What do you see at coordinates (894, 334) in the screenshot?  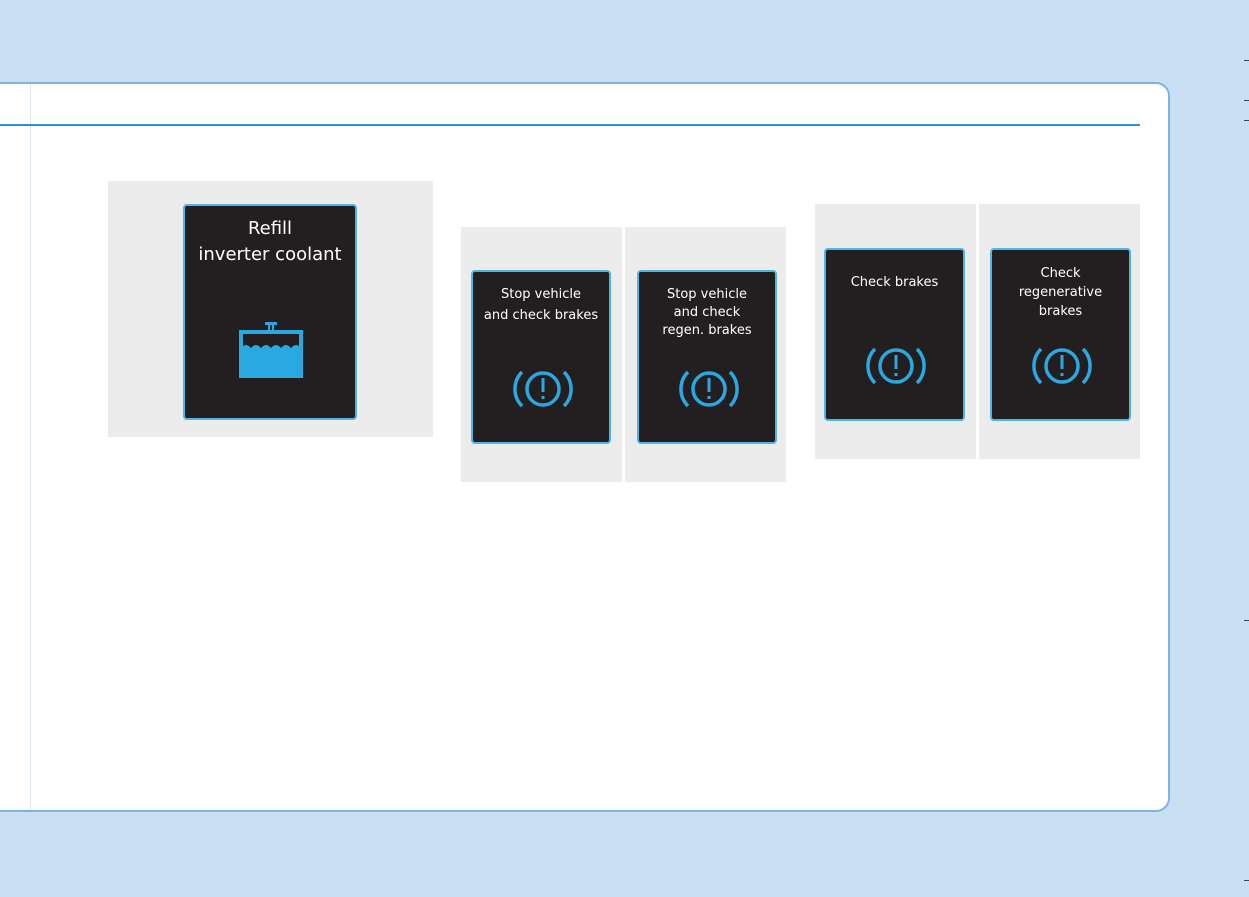 I see `cluster-display-check-brakes: Check brakes` at bounding box center [894, 334].